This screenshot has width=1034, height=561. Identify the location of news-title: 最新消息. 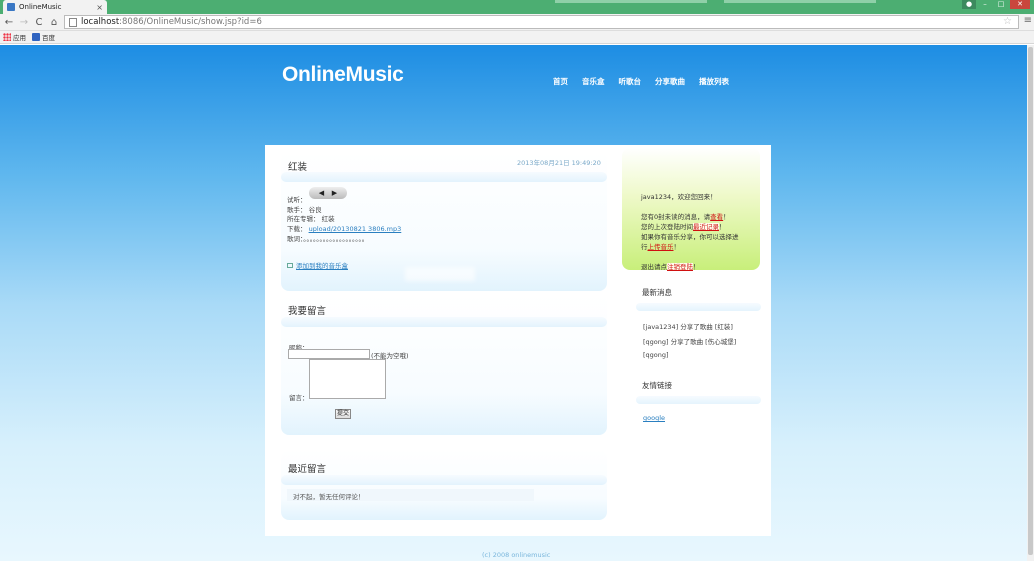
(657, 292).